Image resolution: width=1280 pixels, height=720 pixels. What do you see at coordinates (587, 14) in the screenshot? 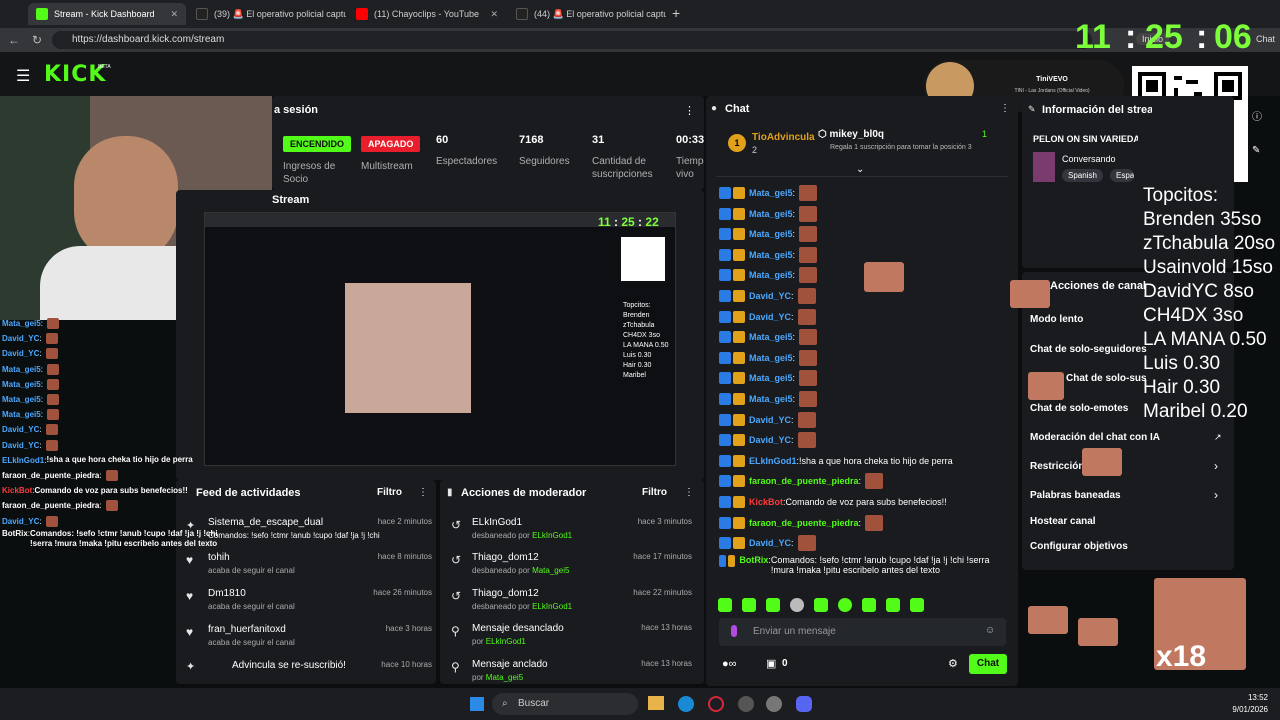
I see `tab-video-2: (44) 🚨 El operativo policial captur ✕` at bounding box center [587, 14].